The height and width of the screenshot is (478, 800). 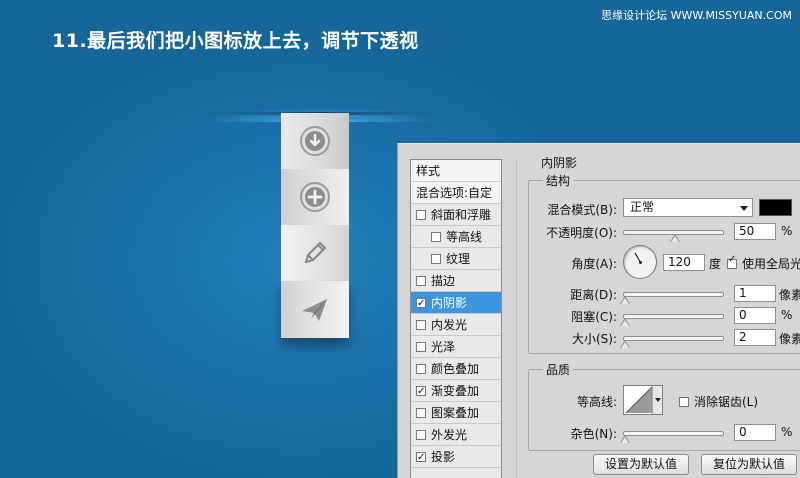 What do you see at coordinates (789, 339) in the screenshot?
I see `size-unit: 像素` at bounding box center [789, 339].